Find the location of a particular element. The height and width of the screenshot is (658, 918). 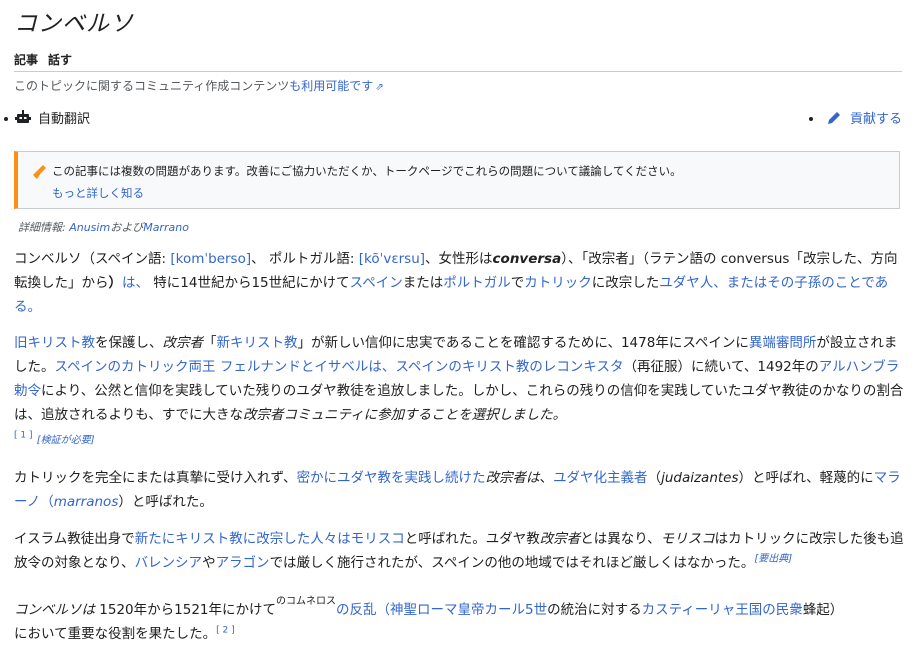

text: や is located at coordinates (209, 563).